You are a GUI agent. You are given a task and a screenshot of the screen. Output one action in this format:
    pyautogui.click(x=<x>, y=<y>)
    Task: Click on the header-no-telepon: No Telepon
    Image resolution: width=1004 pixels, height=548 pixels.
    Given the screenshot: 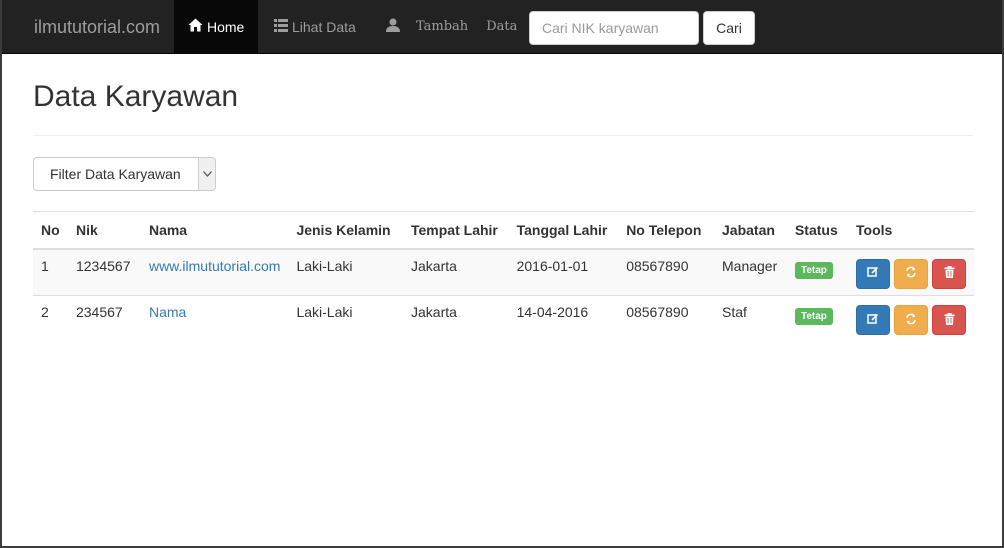 What is the action you would take?
    pyautogui.click(x=666, y=230)
    